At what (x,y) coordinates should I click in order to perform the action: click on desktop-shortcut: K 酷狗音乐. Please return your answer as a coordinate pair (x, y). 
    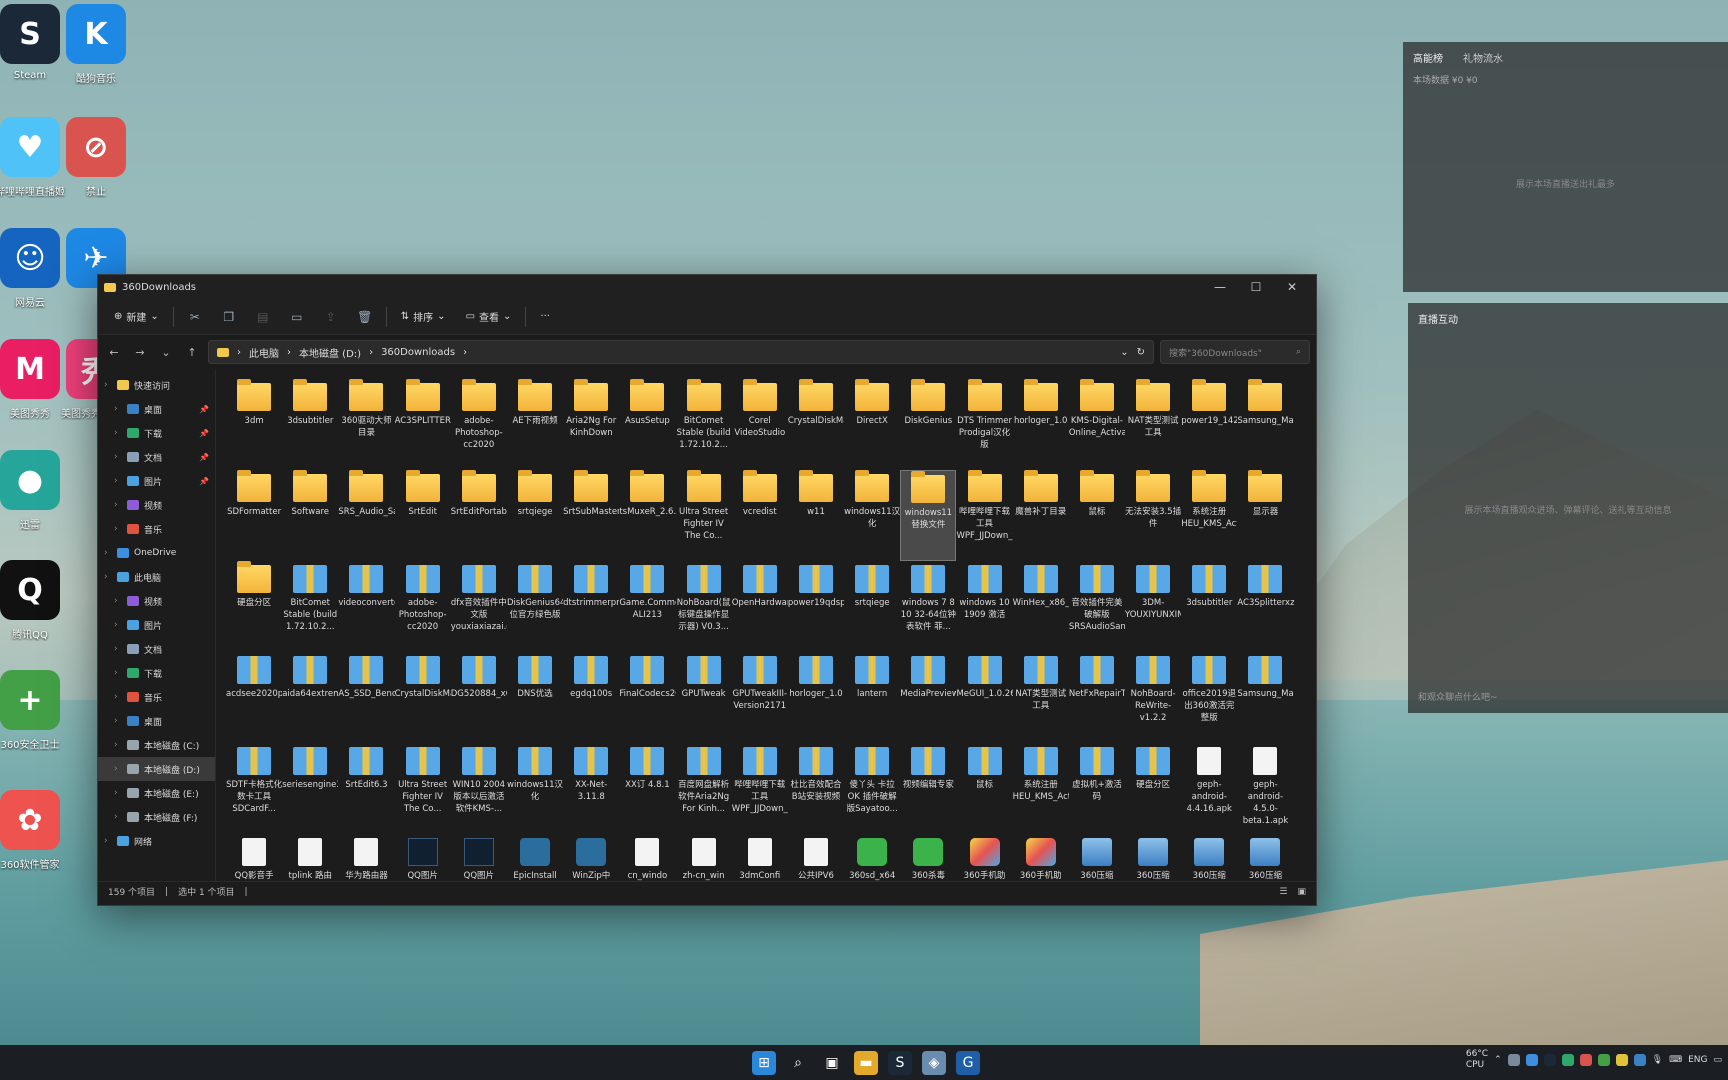
    Looking at the image, I should click on (96, 44).